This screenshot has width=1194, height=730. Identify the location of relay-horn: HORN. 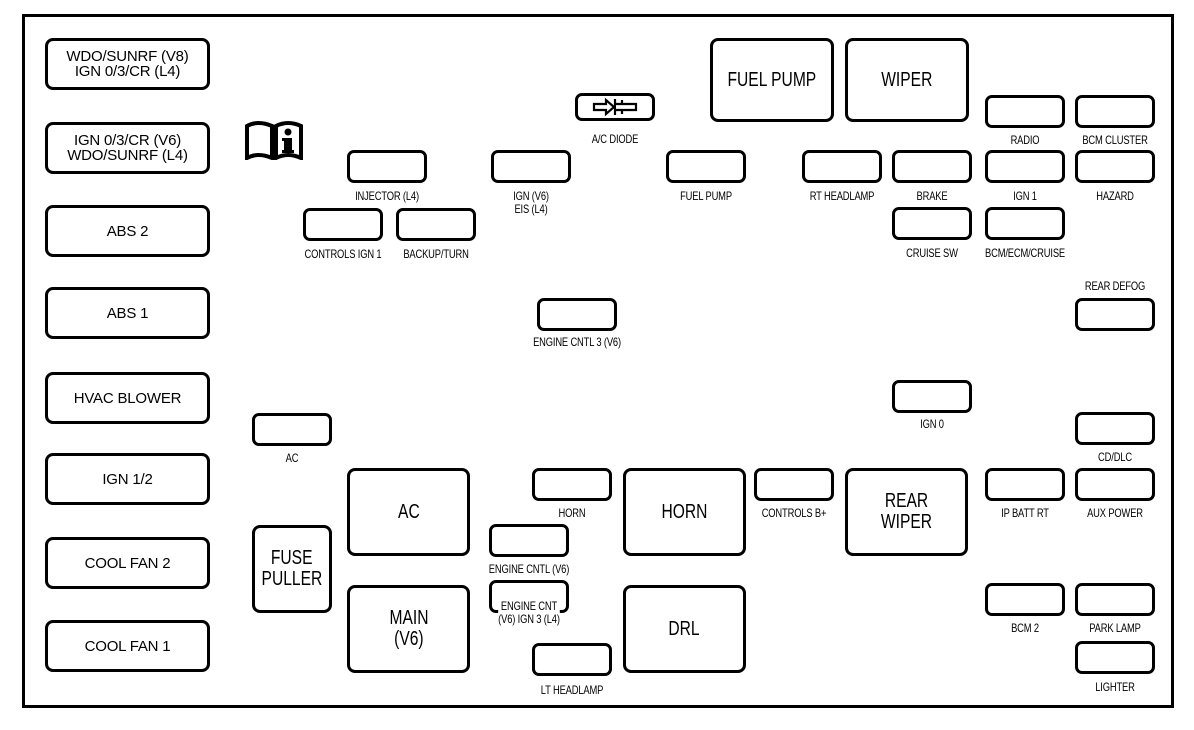
(684, 512).